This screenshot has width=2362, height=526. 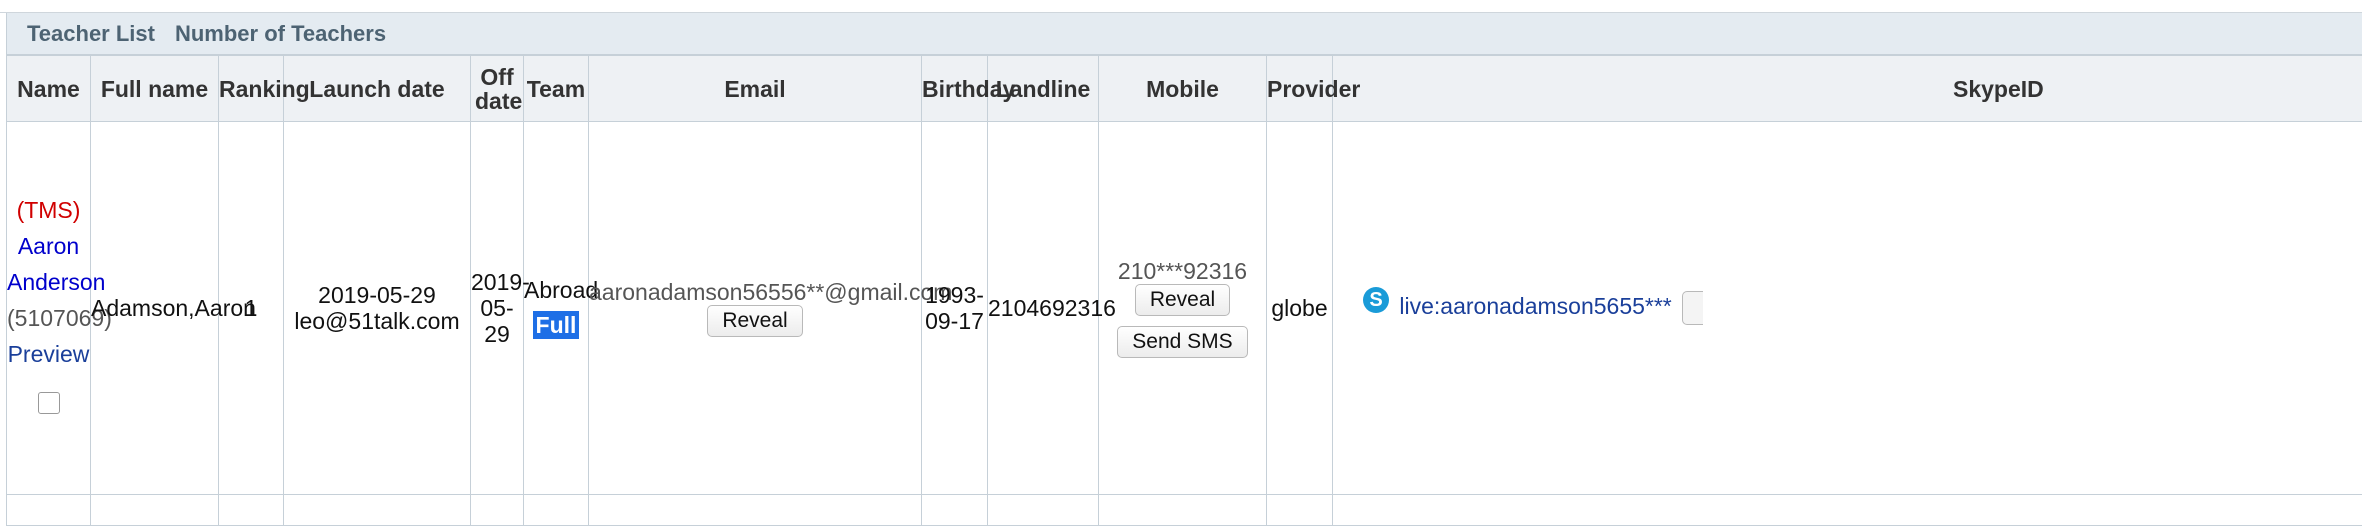 I want to click on email-masked: aaronadamson56556**@gmail.com, so click(x=770, y=292).